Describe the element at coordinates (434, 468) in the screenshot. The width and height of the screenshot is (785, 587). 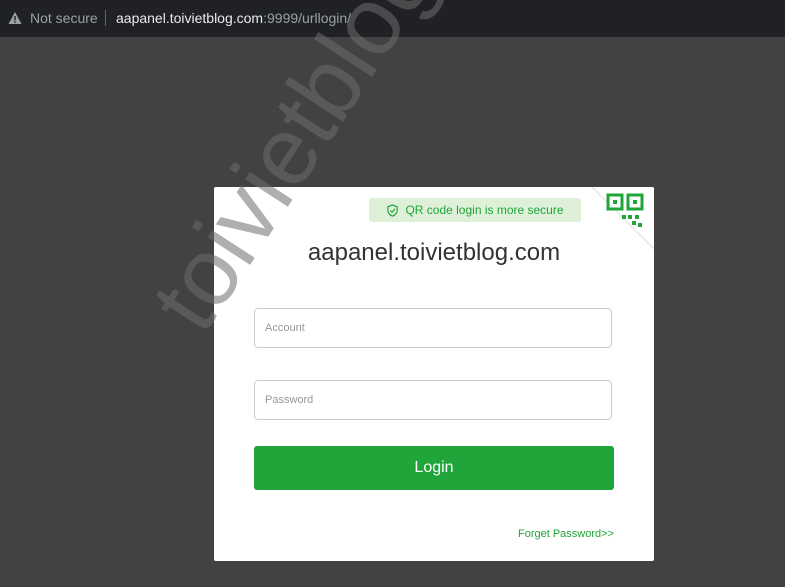
I see `login-button: Login` at that location.